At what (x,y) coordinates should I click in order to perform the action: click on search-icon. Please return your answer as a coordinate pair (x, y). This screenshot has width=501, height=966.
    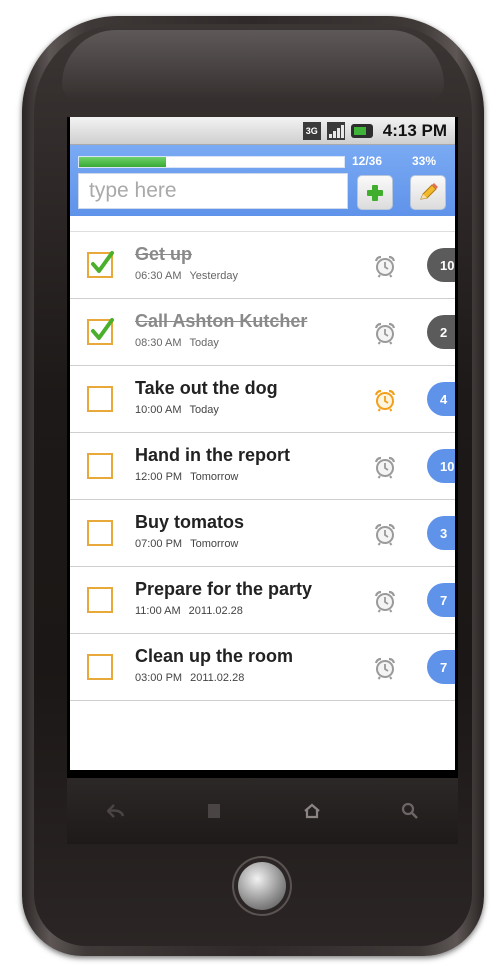
    Looking at the image, I should click on (409, 810).